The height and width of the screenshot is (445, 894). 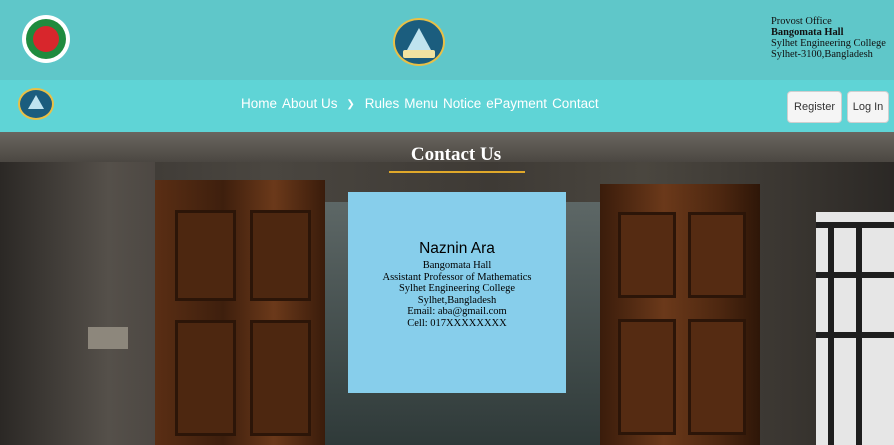 What do you see at coordinates (310, 103) in the screenshot?
I see `nav-link-about-us-label: About Us` at bounding box center [310, 103].